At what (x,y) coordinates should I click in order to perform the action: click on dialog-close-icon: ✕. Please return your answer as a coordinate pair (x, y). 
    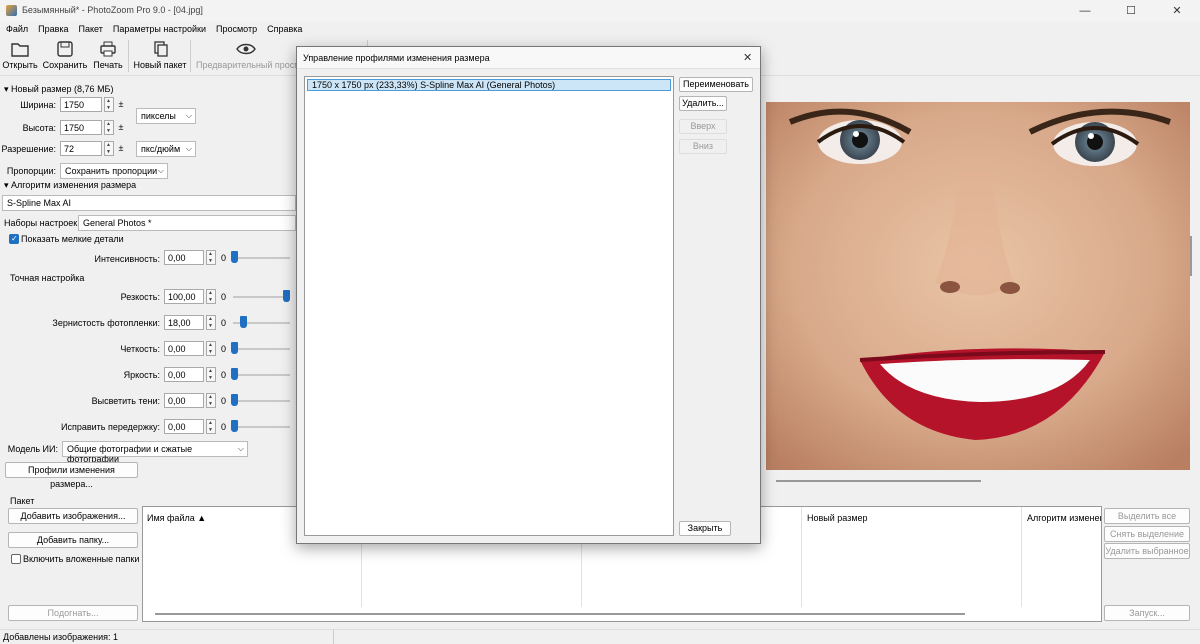
    Looking at the image, I should click on (747, 57).